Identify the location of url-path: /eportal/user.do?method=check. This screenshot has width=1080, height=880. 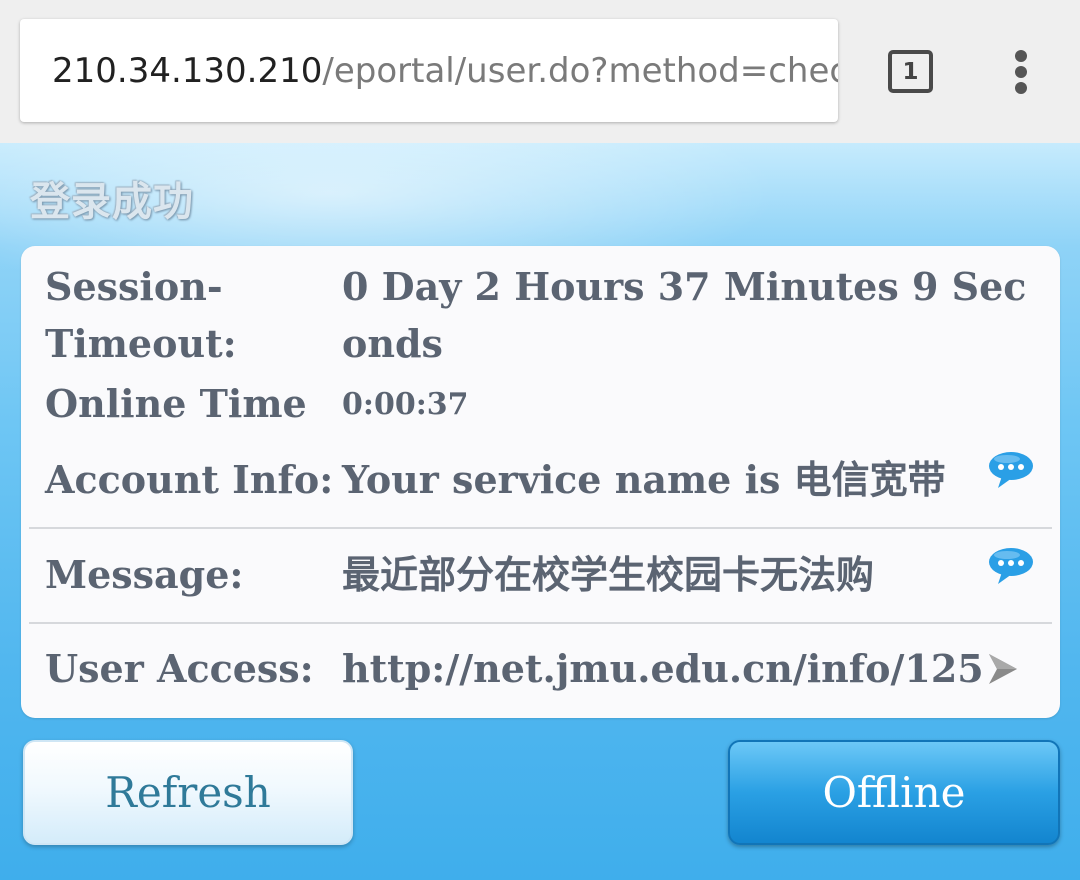
(580, 70).